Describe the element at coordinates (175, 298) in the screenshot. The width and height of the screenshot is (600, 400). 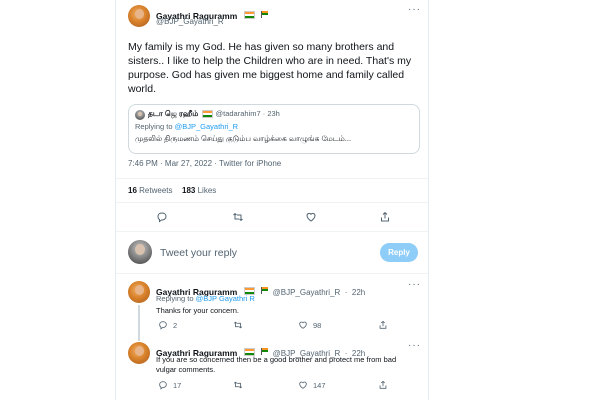
I see `replying-label: Replying to` at that location.